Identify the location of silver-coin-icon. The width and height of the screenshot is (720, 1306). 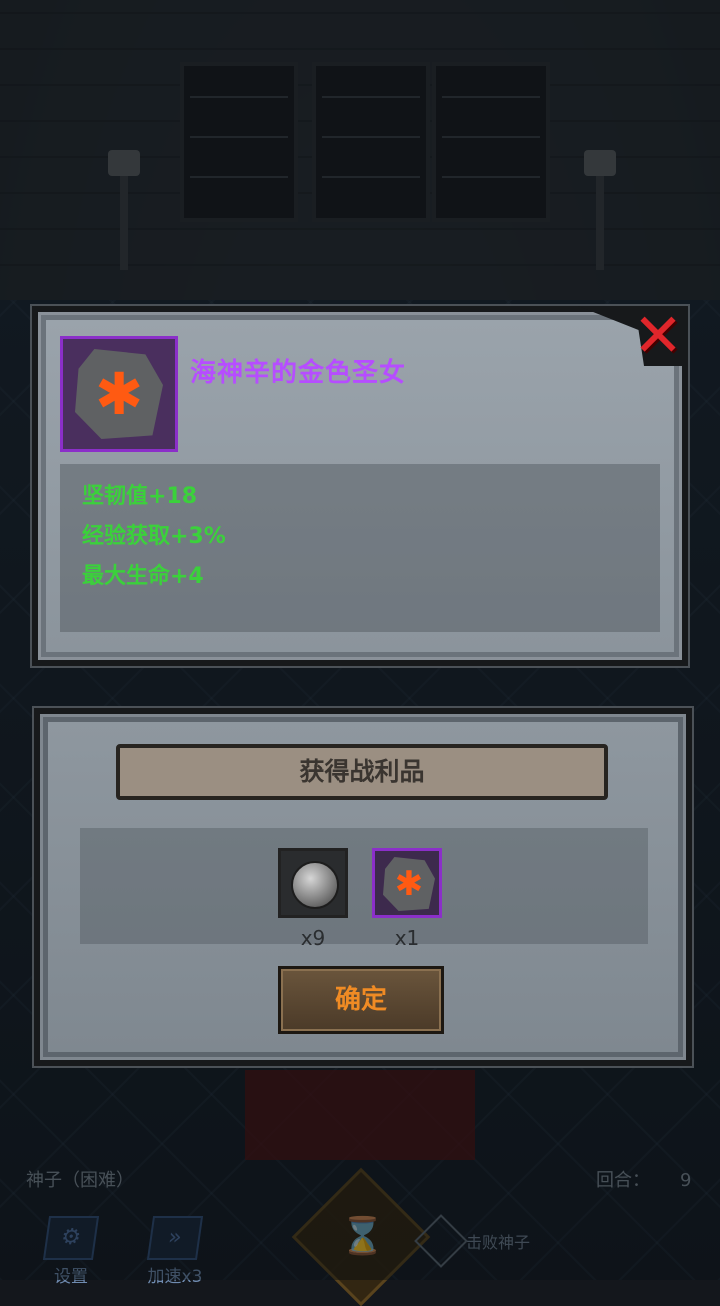
(315, 885).